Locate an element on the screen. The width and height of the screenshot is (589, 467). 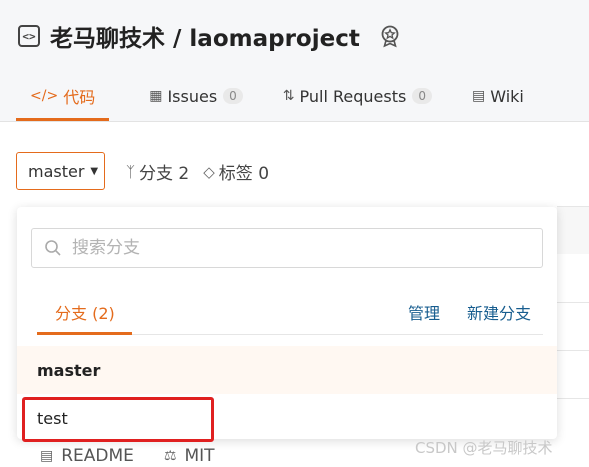
branch-search-field is located at coordinates (287, 248).